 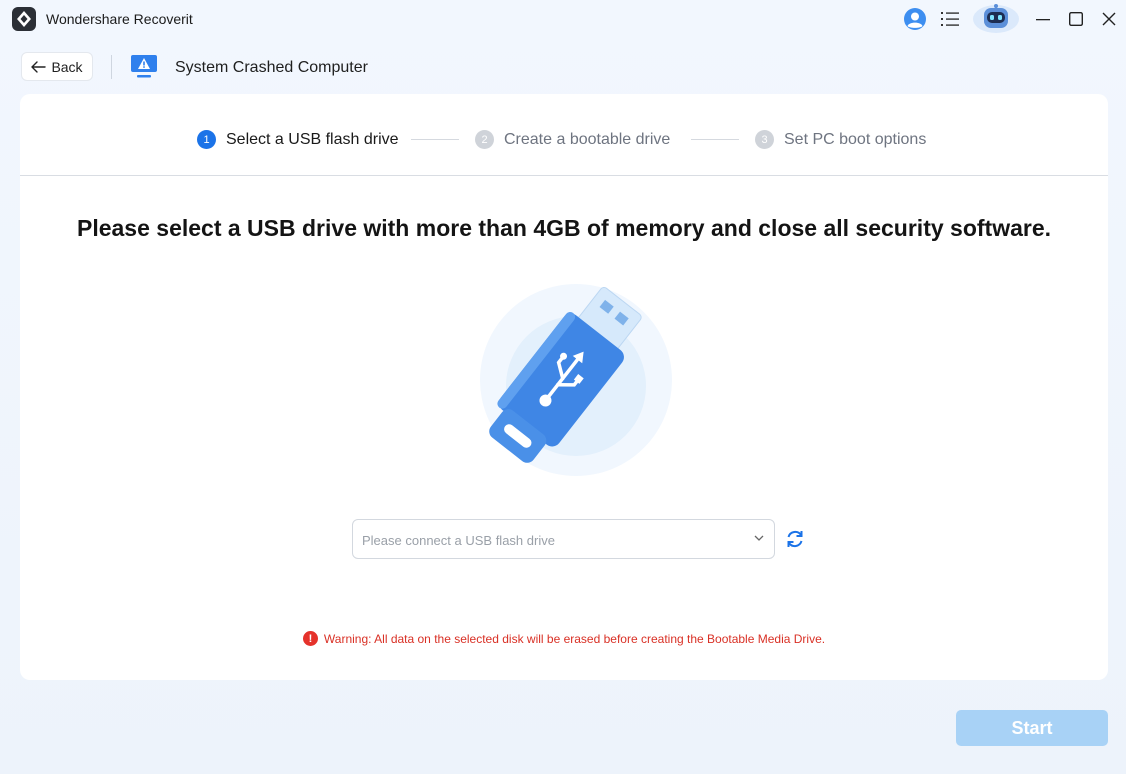 I want to click on crashed-computer-icon, so click(x=144, y=66).